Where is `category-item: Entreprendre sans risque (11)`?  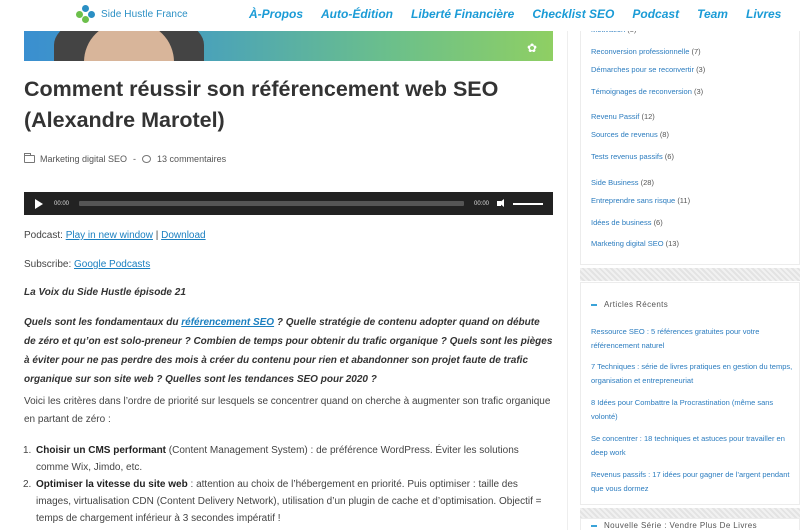 category-item: Entreprendre sans risque (11) is located at coordinates (640, 201).